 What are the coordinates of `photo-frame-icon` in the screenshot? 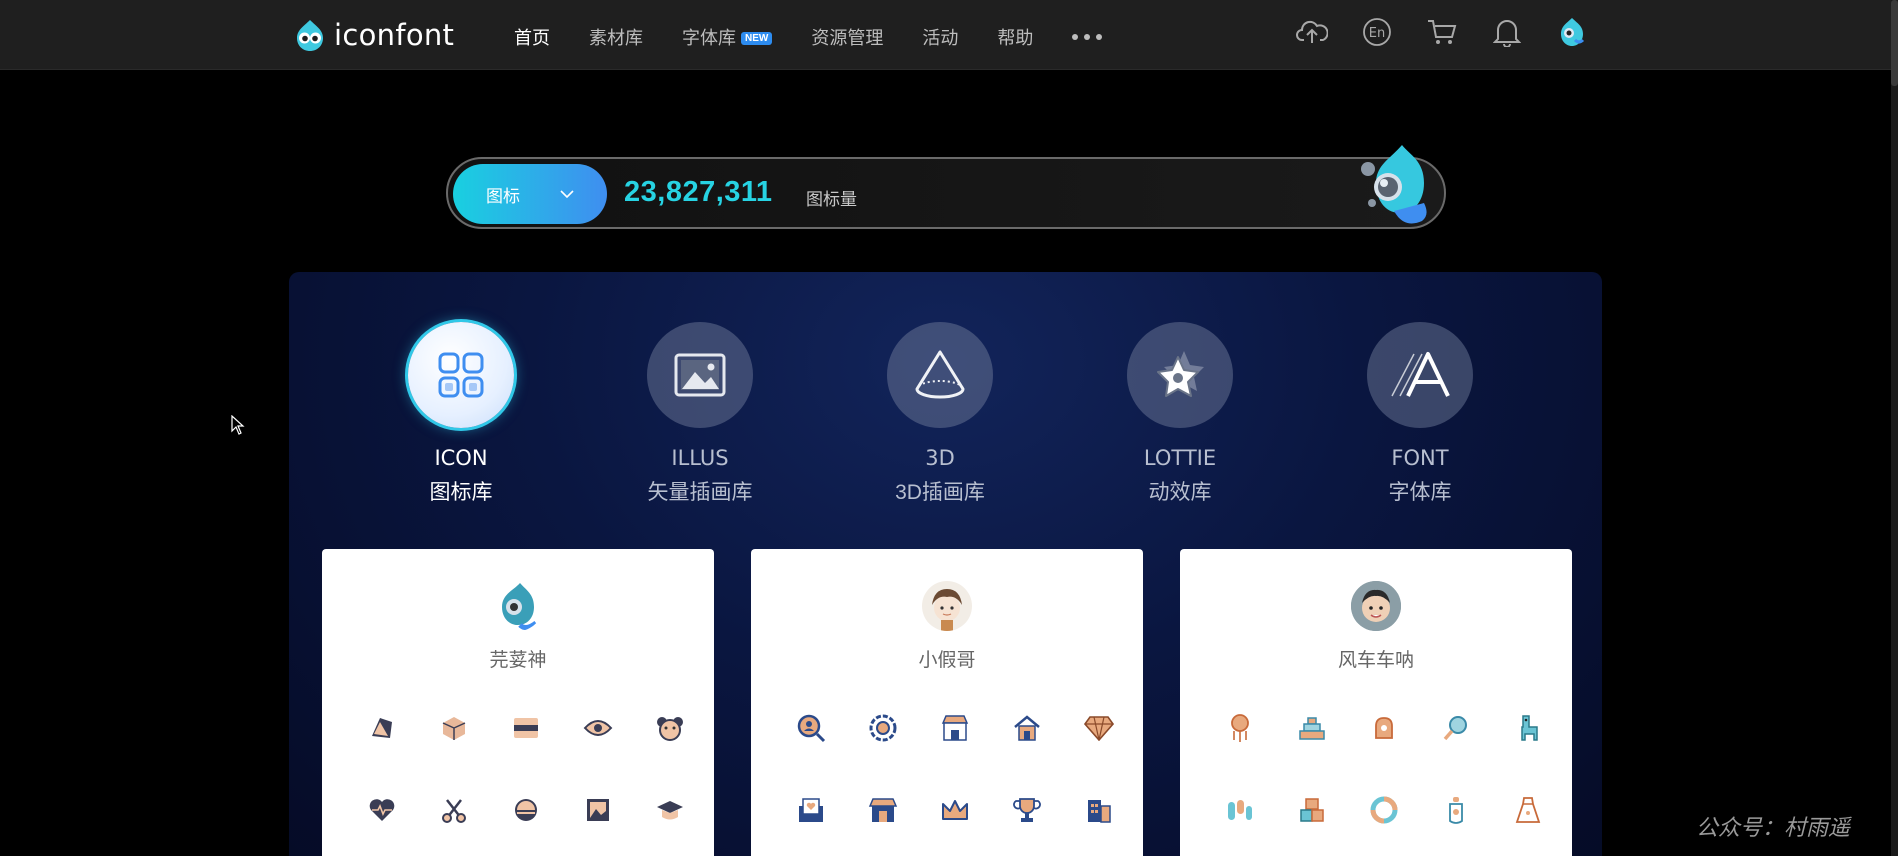 It's located at (598, 810).